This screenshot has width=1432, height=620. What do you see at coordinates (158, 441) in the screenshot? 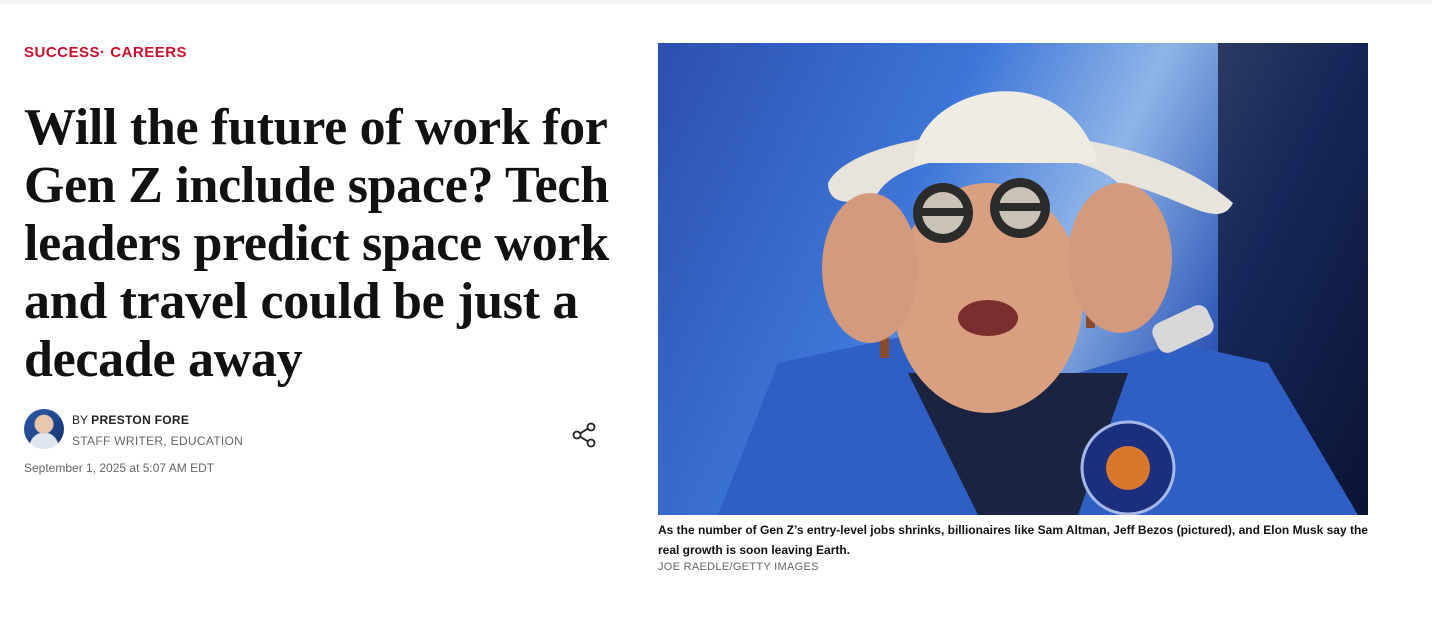
I see `author-role: STAFF WRITER, EDUCATION` at bounding box center [158, 441].